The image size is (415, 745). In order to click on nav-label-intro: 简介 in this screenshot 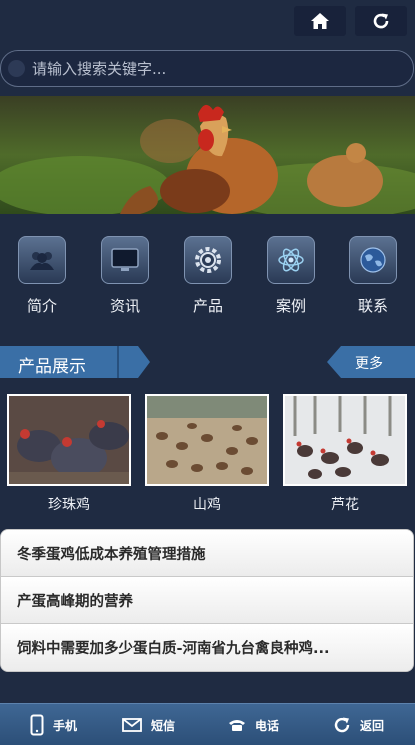, I will do `click(41, 306)`.